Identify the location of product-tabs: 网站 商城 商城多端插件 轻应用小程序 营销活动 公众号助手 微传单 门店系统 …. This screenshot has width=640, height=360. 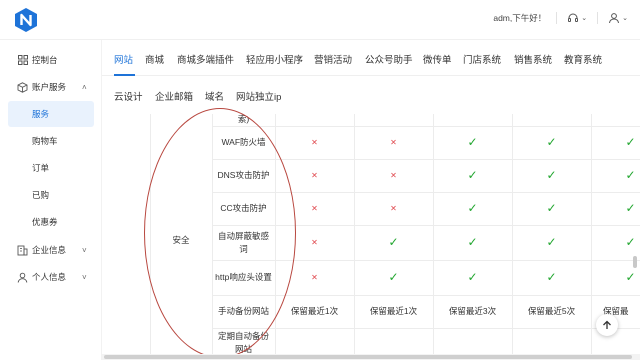
(371, 58).